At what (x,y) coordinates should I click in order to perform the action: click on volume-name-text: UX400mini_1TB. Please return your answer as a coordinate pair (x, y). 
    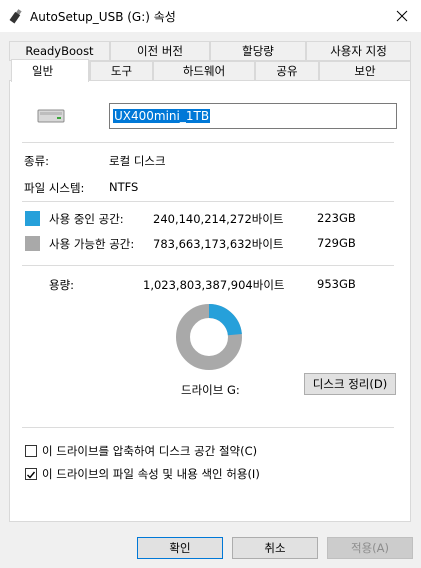
    Looking at the image, I should click on (162, 116).